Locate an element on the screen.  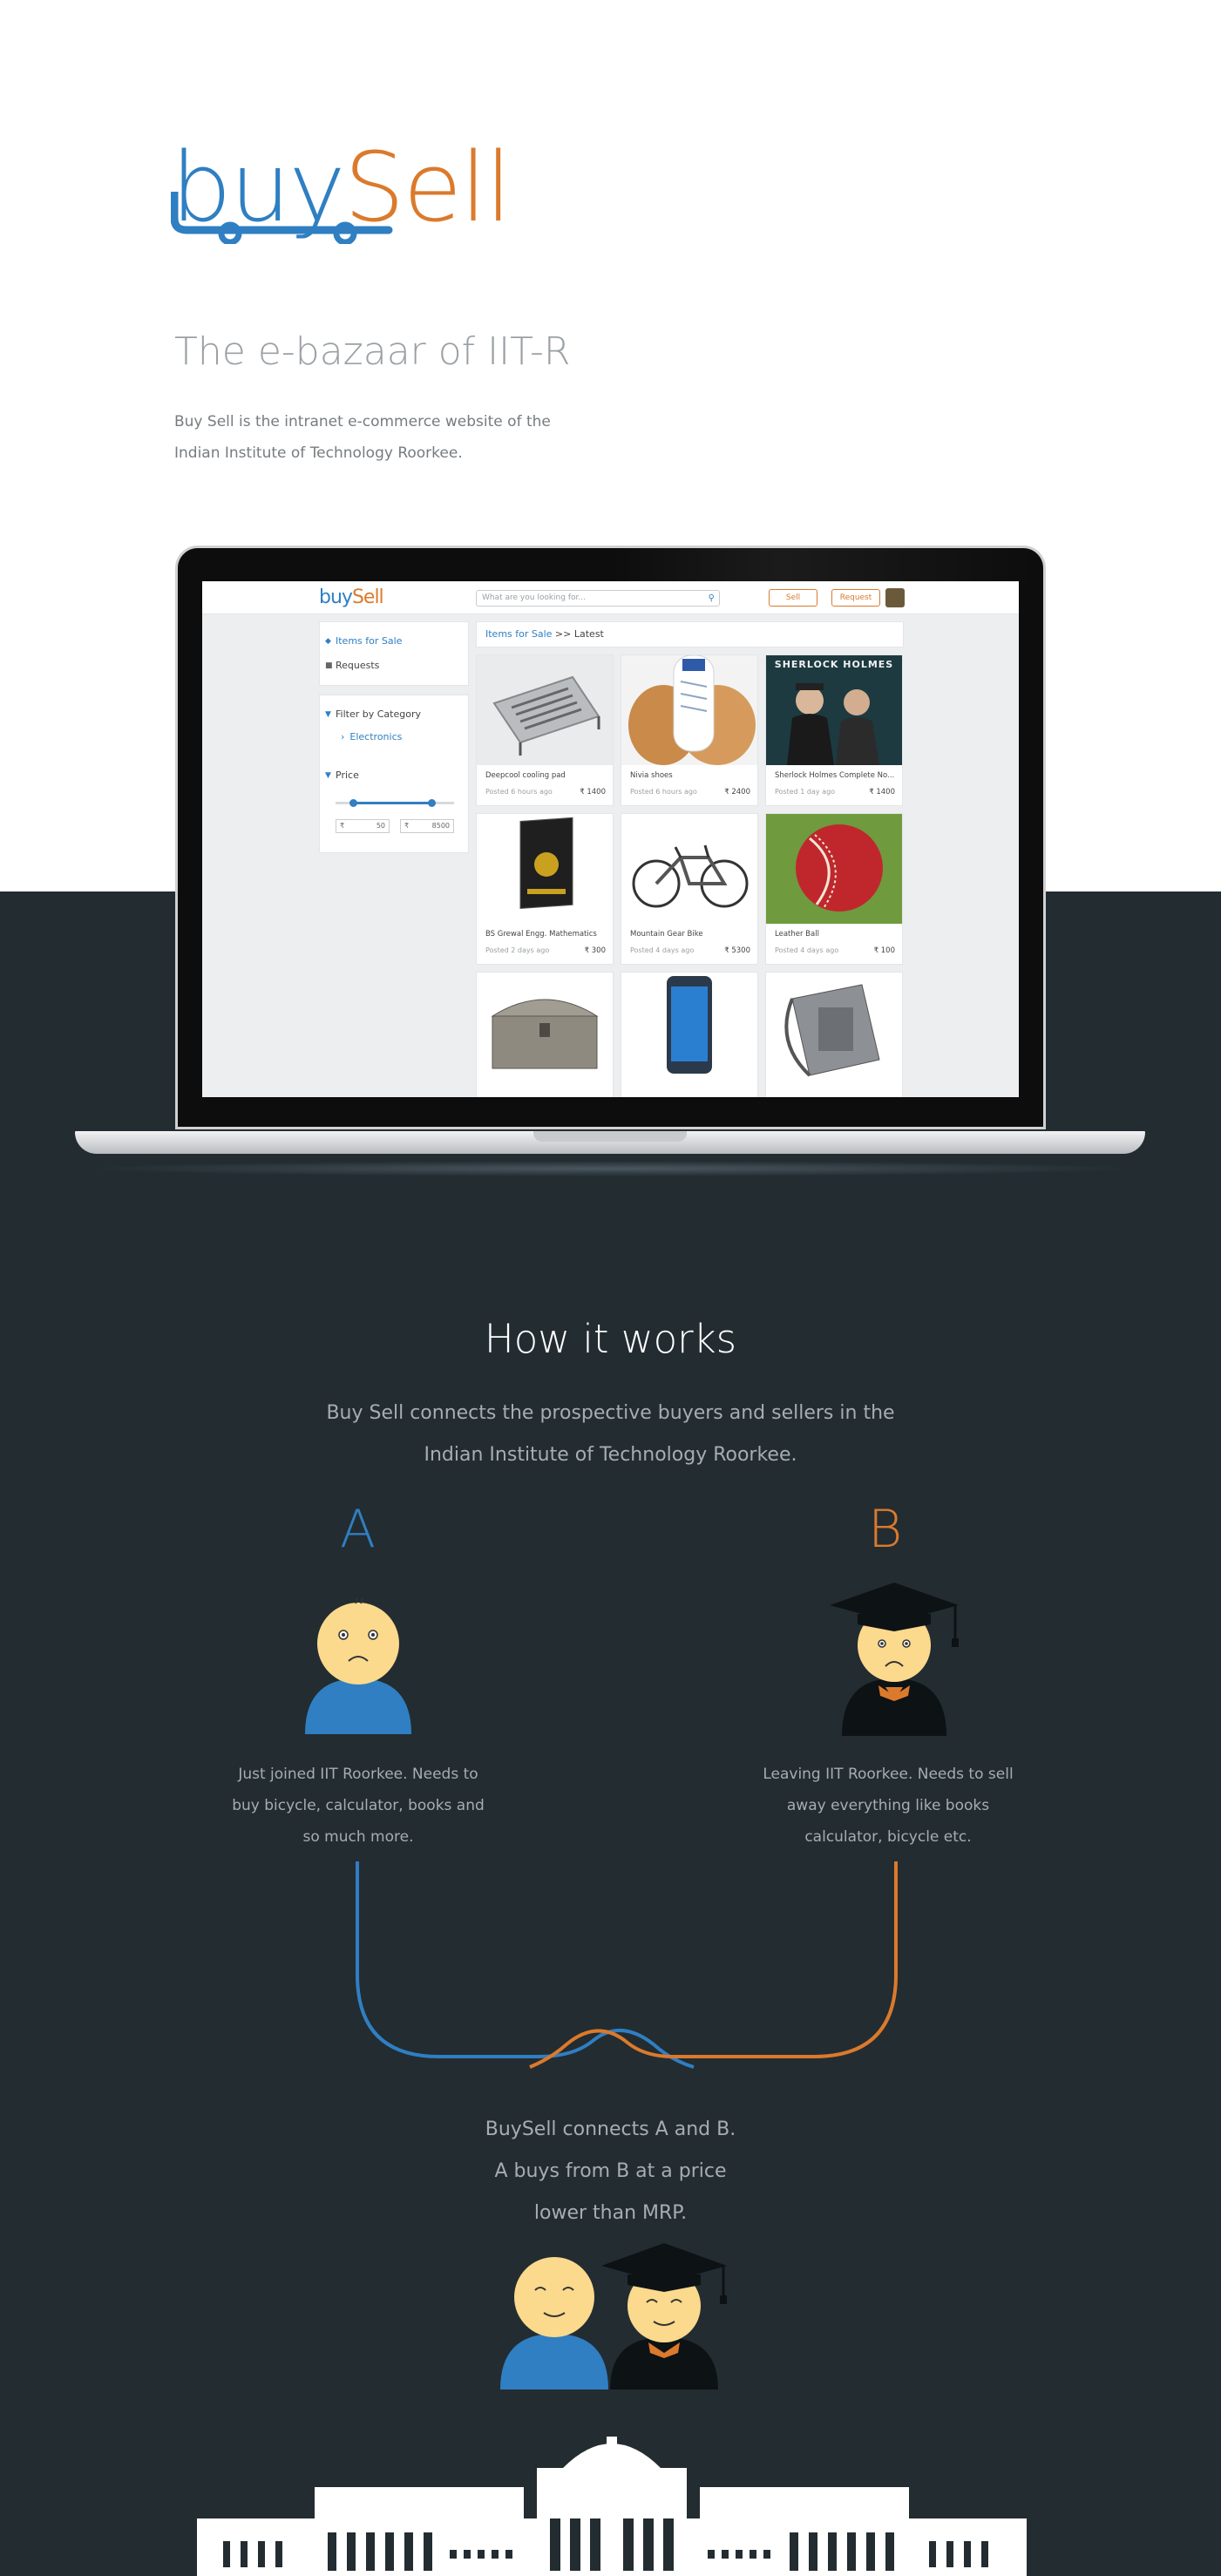
desc-line: away everything like books is located at coordinates (888, 1806).